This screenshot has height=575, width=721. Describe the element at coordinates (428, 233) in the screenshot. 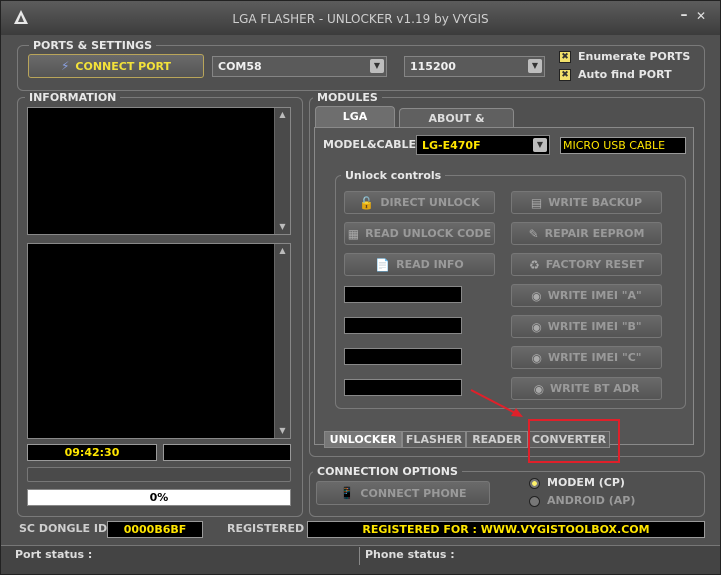

I see `read-unlock-code-label: READ UNLOCK CODE` at that location.